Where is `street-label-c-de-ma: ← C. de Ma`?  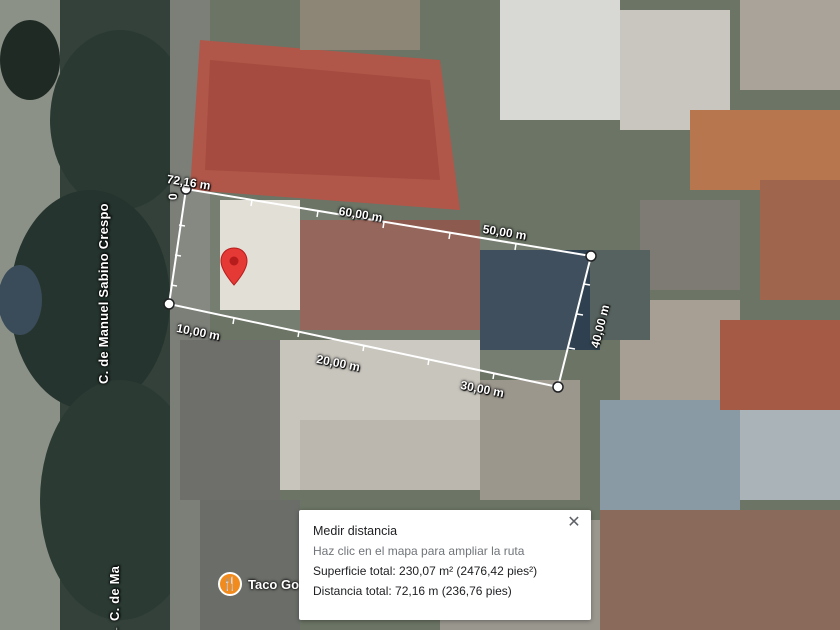
street-label-c-de-ma: ← C. de Ma is located at coordinates (114, 597).